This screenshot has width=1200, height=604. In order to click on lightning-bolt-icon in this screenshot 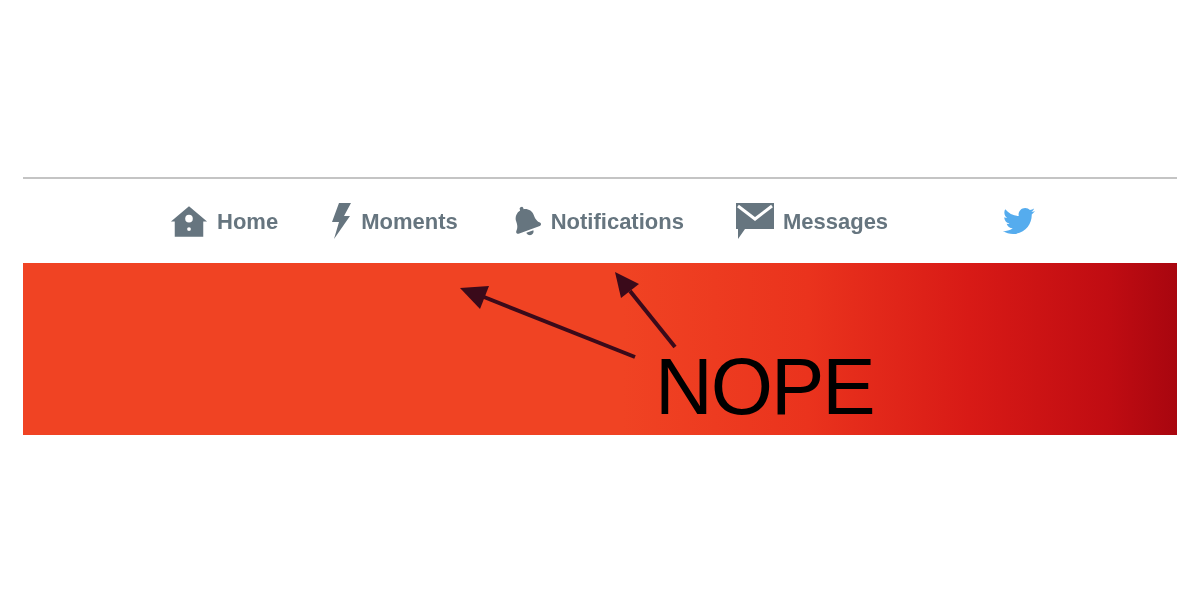, I will do `click(341, 221)`.